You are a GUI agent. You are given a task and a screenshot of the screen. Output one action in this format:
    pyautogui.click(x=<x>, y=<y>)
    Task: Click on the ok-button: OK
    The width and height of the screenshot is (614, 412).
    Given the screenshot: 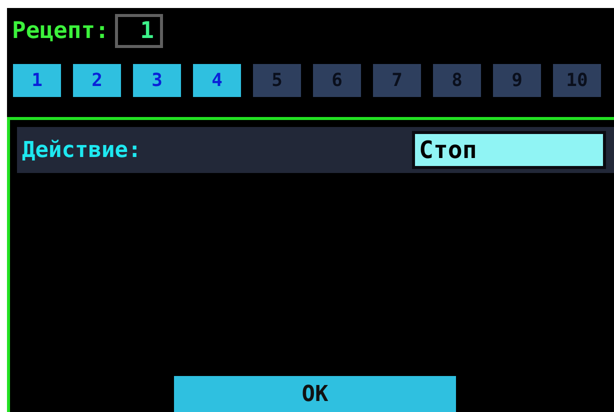 What is the action you would take?
    pyautogui.click(x=315, y=394)
    